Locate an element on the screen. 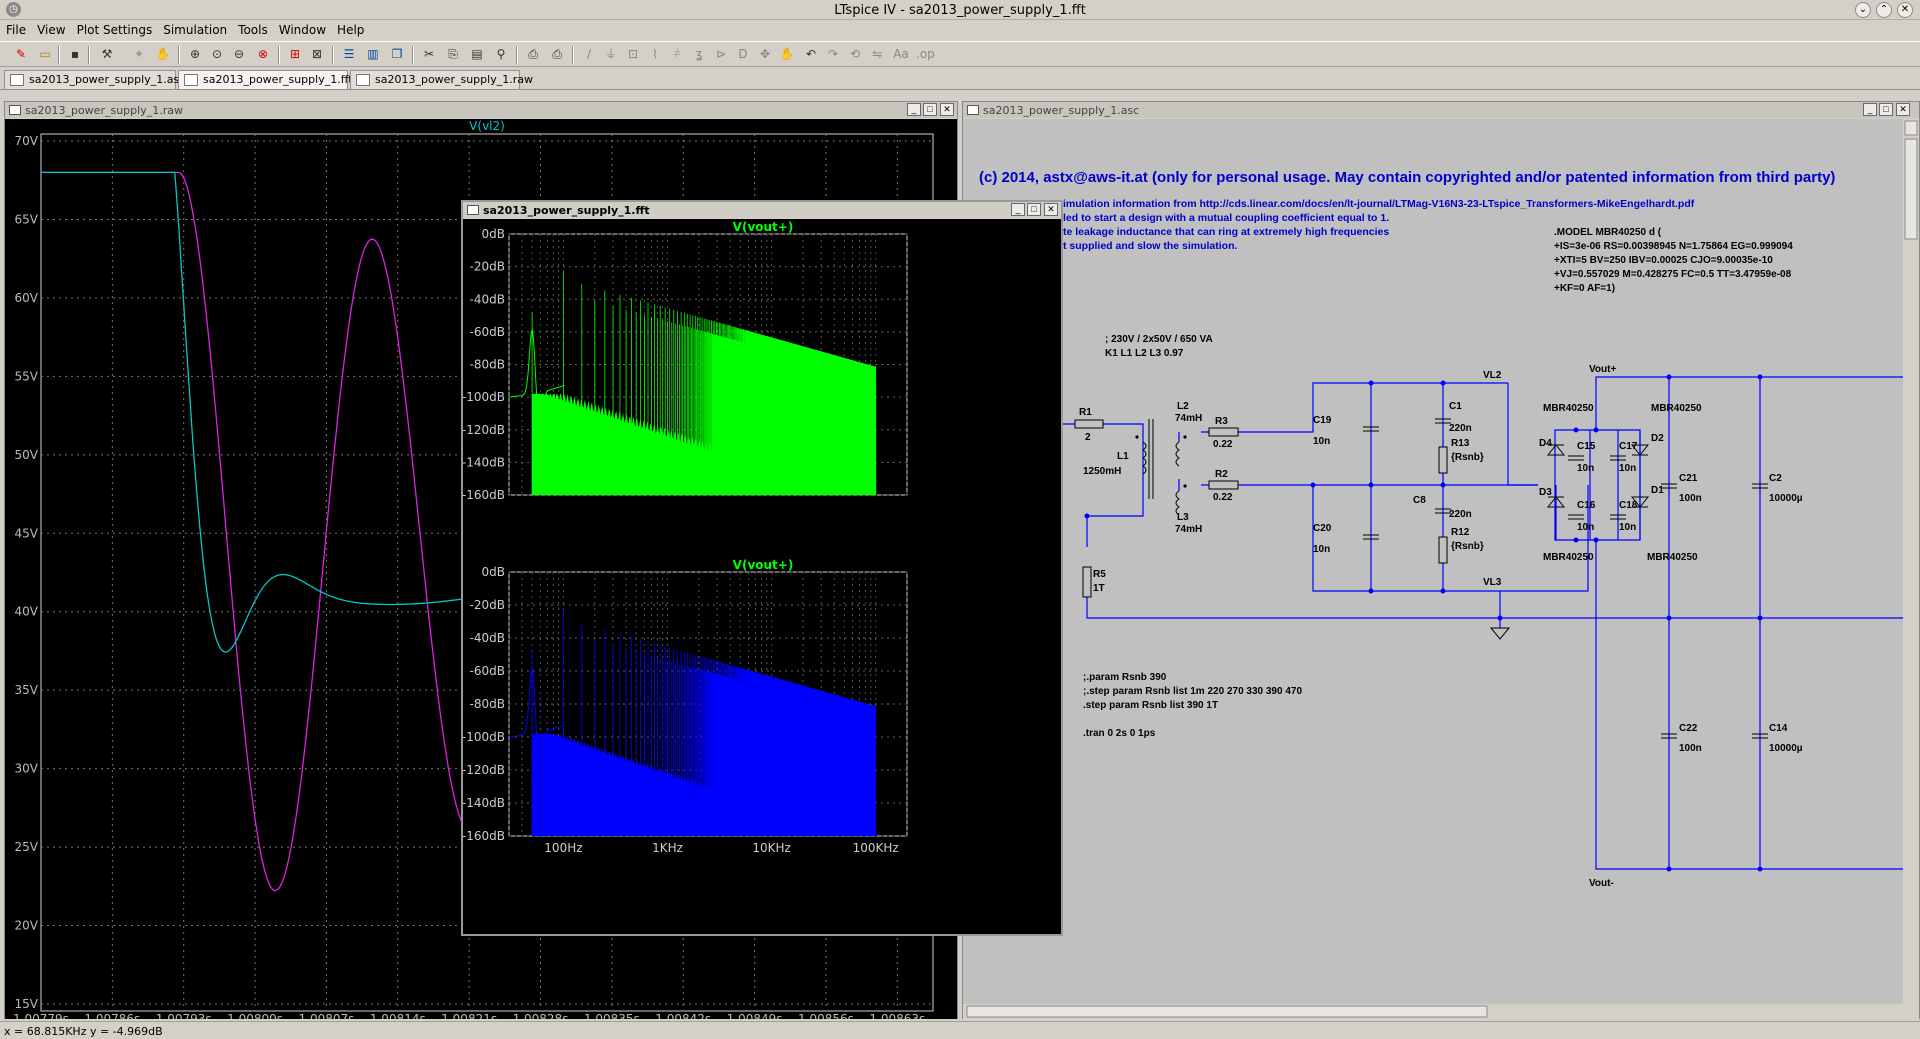 This screenshot has width=1920, height=1039. spice-directive-icon: .op is located at coordinates (925, 54).